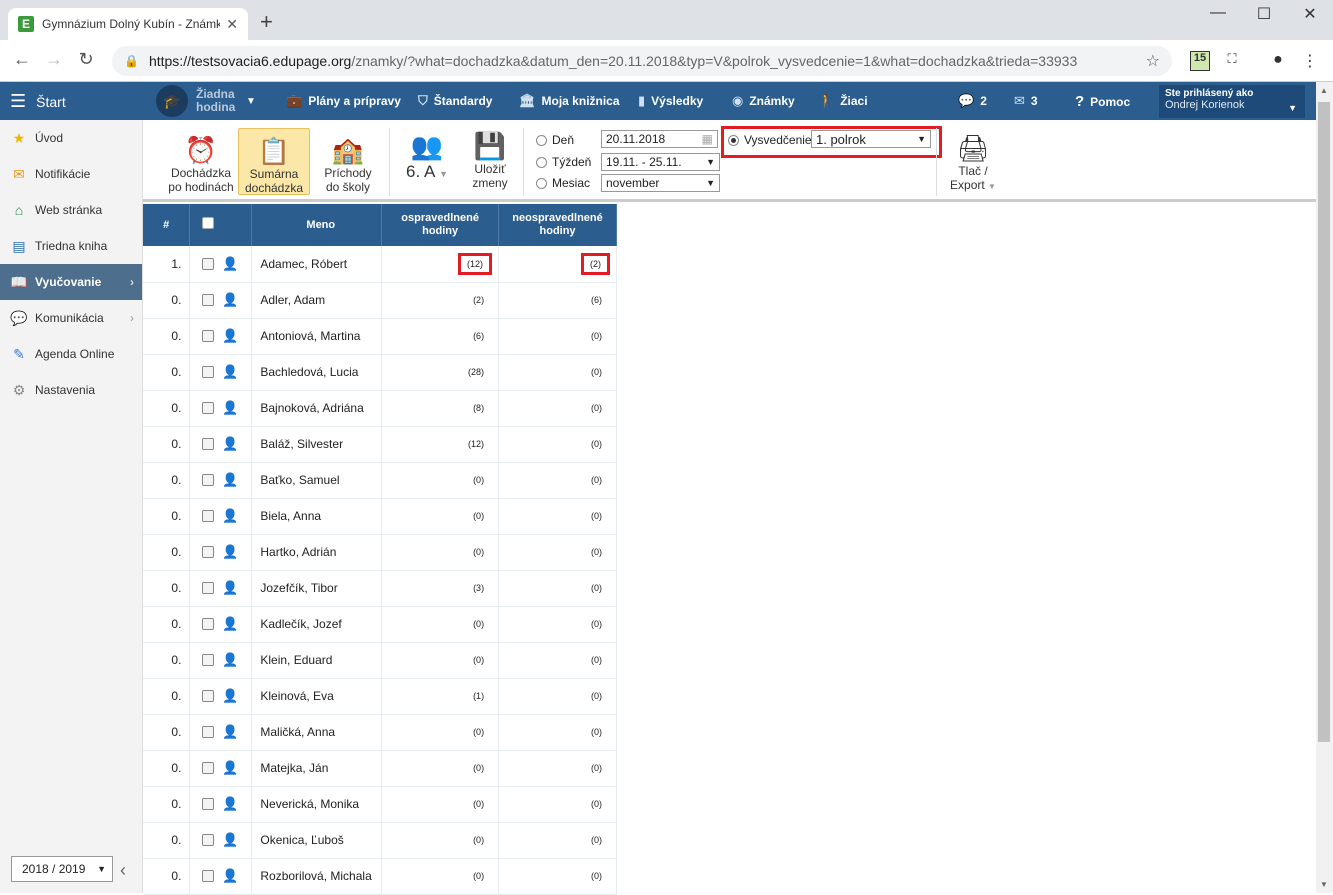  I want to click on table-row: 0. 👤 Bajnoková, Adriána (8) (0), so click(380, 408).